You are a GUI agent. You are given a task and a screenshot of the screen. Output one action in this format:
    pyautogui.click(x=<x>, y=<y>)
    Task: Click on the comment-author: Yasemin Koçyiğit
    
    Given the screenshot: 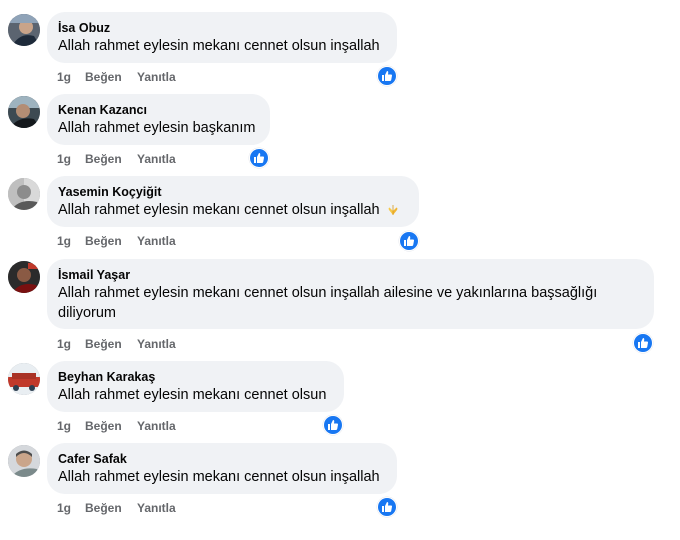 What is the action you would take?
    pyautogui.click(x=232, y=192)
    